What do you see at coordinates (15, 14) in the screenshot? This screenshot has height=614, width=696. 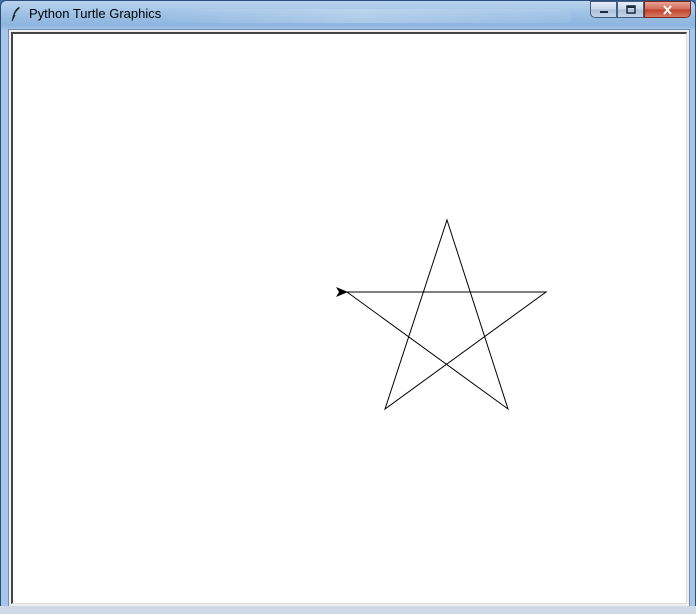 I see `feather-icon` at bounding box center [15, 14].